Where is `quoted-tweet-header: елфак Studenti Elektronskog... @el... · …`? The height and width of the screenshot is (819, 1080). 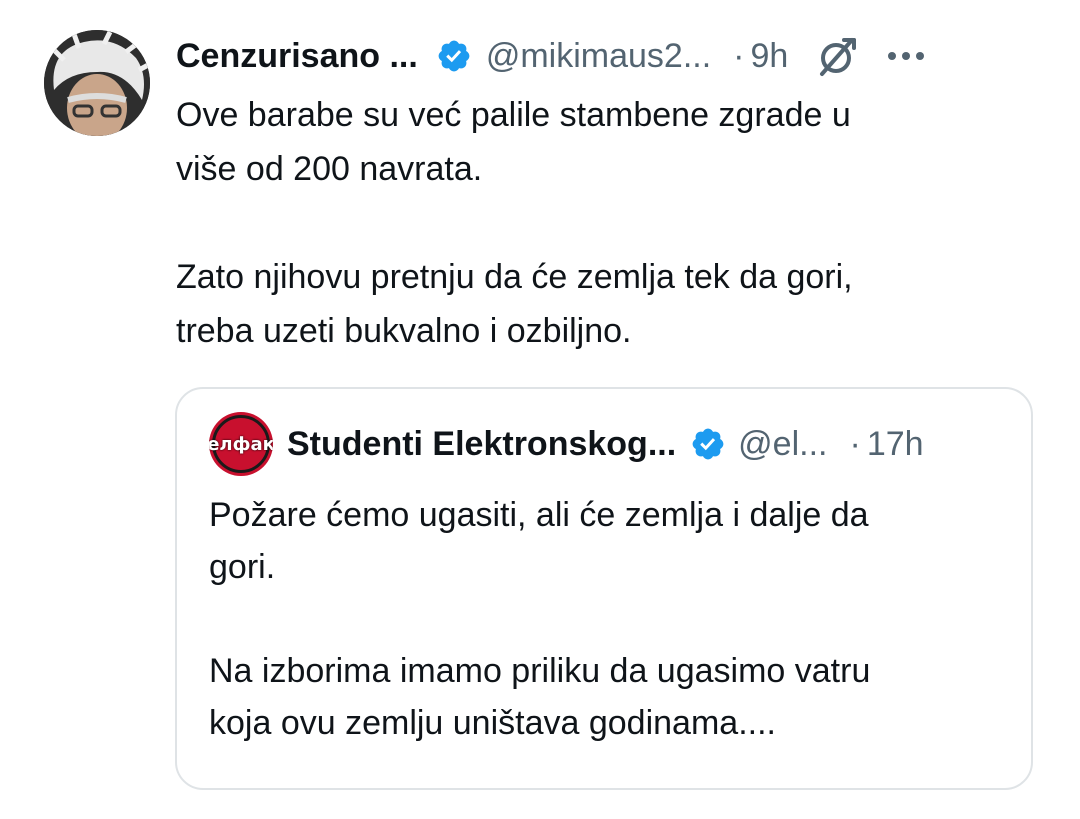
quoted-tweet-header: елфак Studenti Elektronskog... @el... · … is located at coordinates (609, 444).